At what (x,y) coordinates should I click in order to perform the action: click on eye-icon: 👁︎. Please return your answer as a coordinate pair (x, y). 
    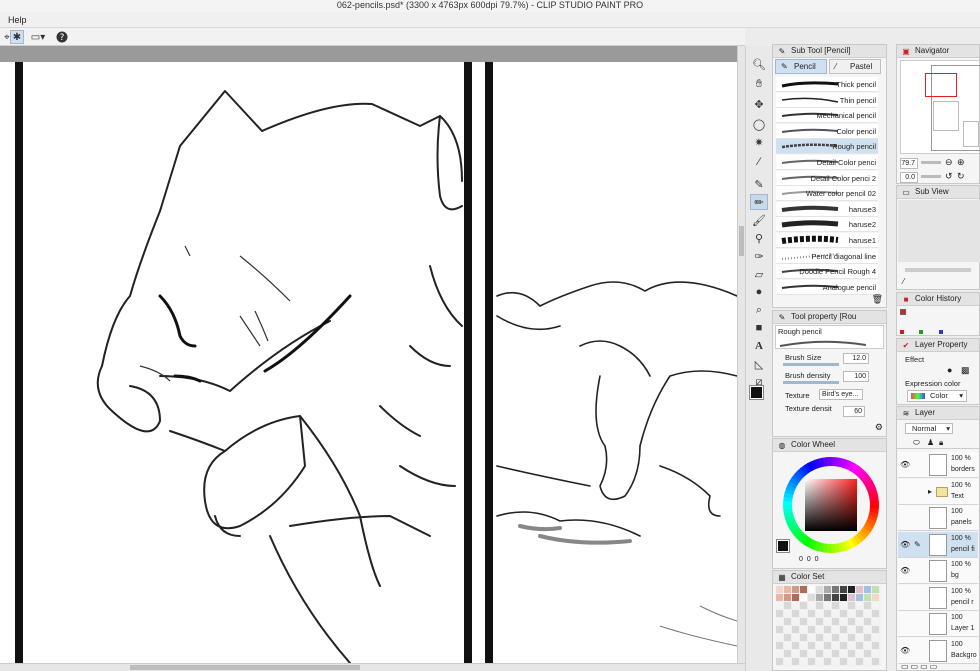
    Looking at the image, I should click on (905, 650).